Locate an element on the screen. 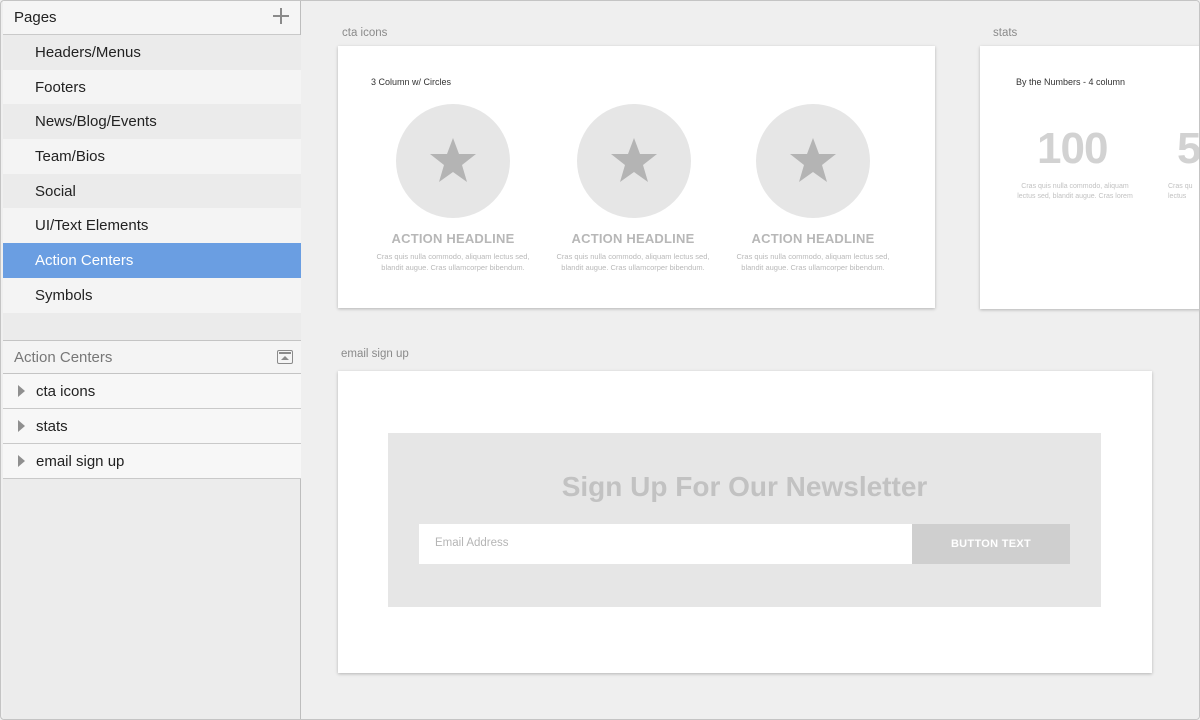  page-item-label: Footers is located at coordinates (60, 87).